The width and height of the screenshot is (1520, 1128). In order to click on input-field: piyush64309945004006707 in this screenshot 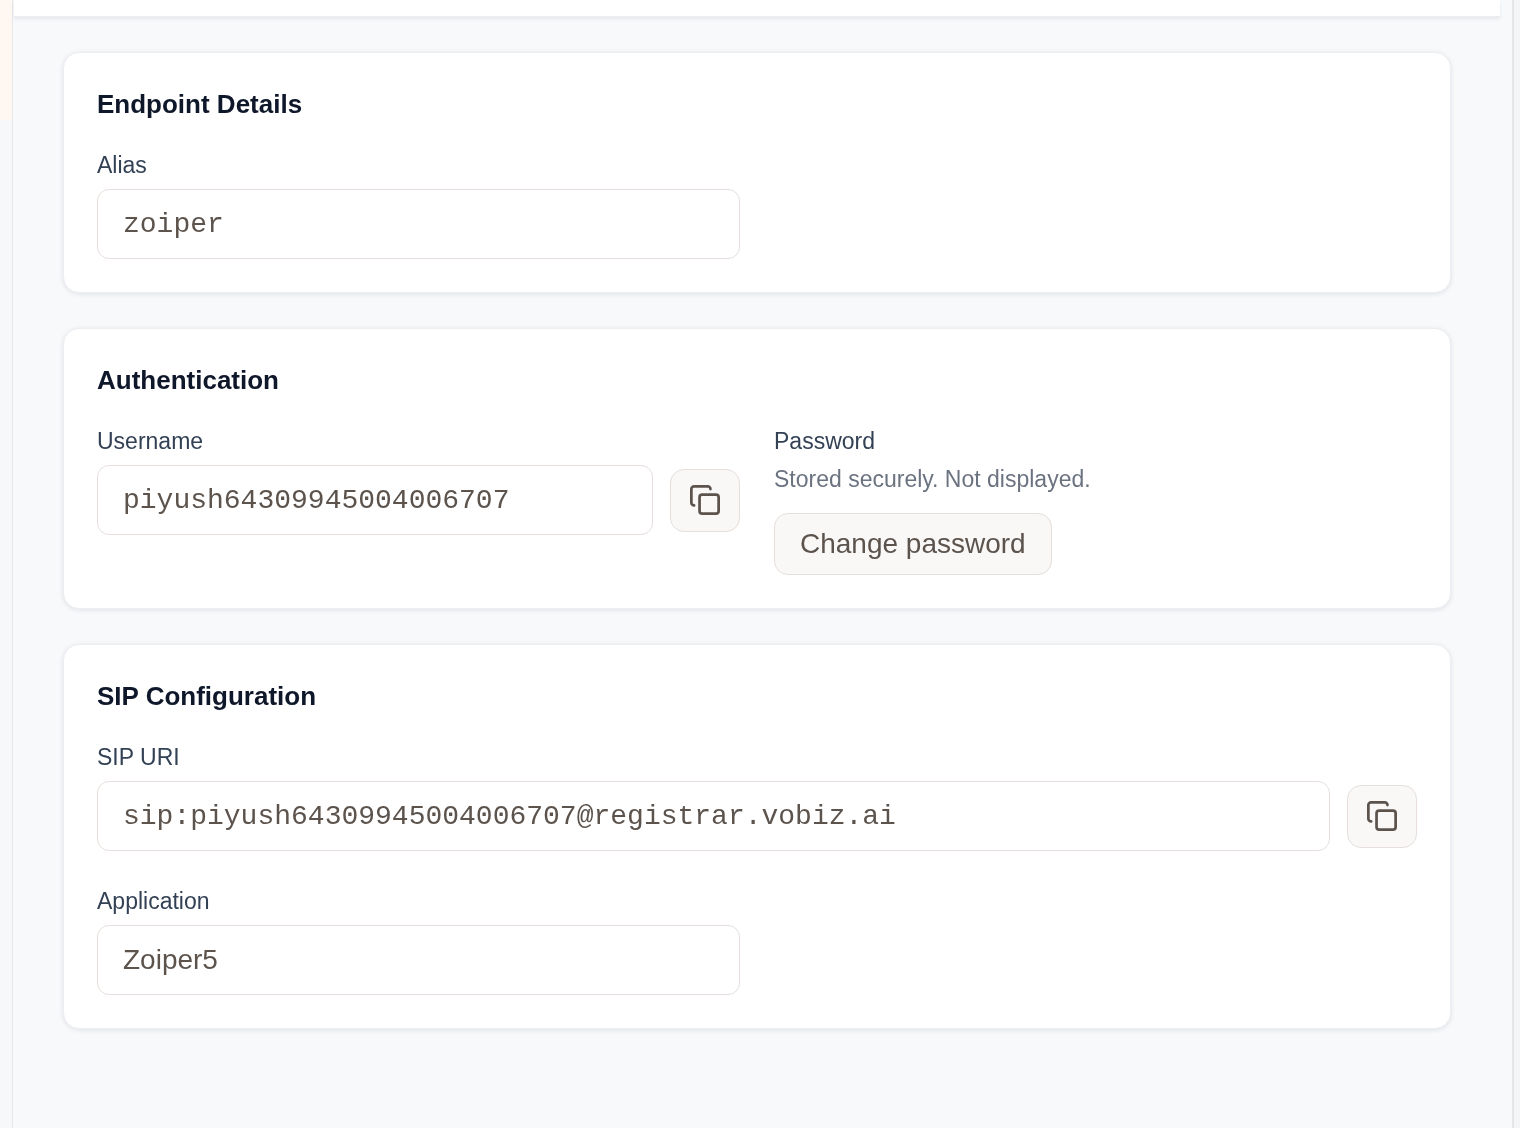, I will do `click(375, 500)`.